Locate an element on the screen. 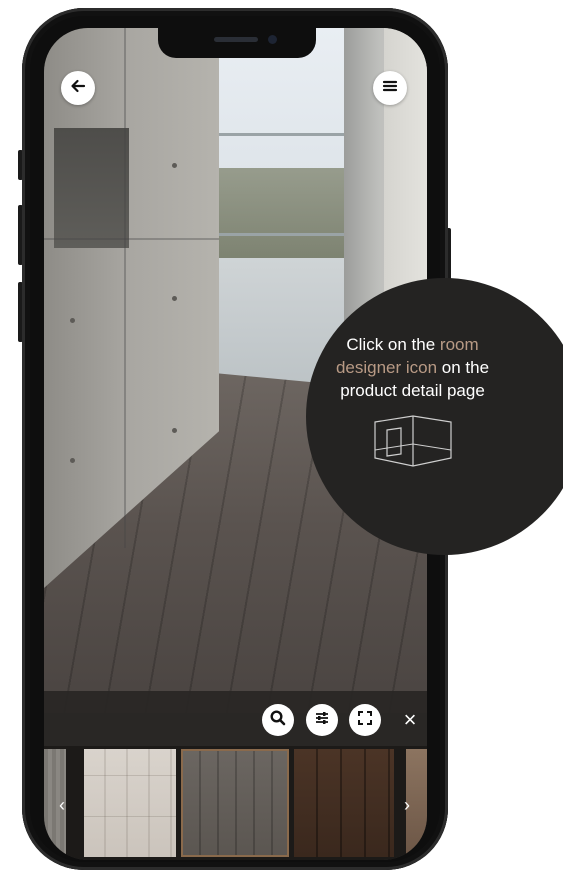 This screenshot has height=875, width=563. search-icon is located at coordinates (278, 720).